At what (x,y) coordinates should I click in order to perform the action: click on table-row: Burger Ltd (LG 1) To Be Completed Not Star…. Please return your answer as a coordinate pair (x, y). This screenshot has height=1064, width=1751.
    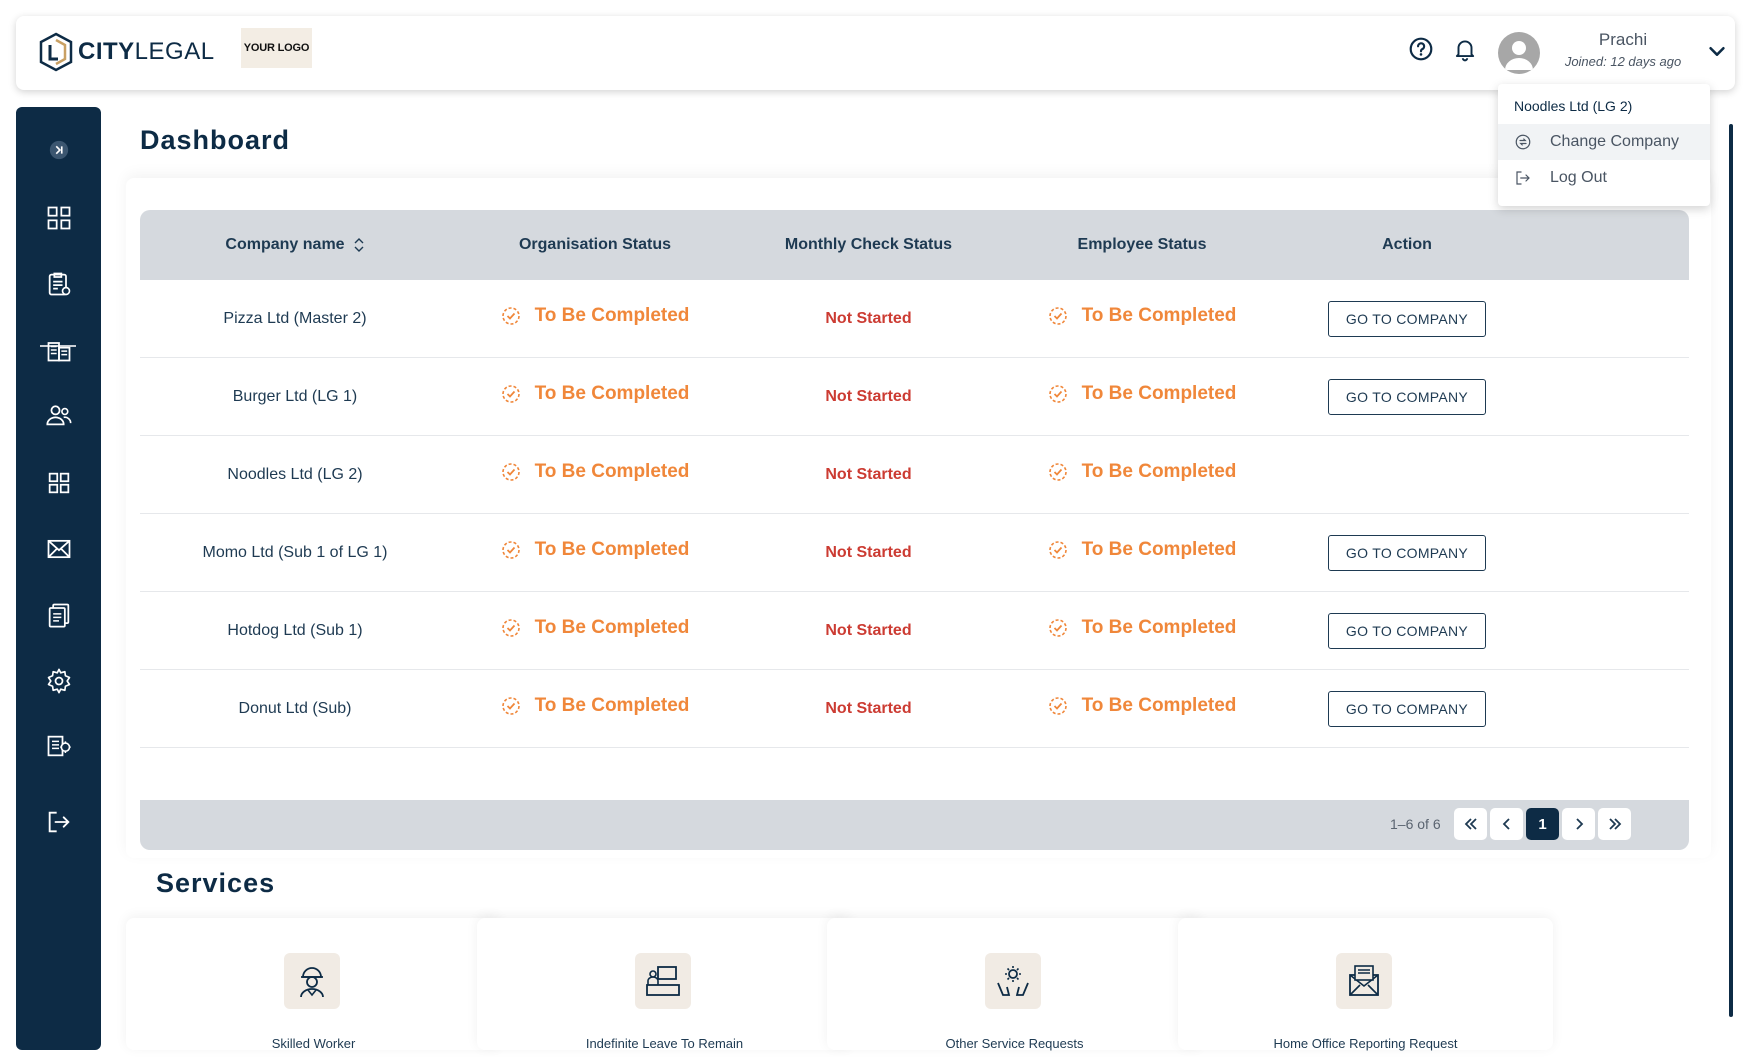
    Looking at the image, I should click on (914, 397).